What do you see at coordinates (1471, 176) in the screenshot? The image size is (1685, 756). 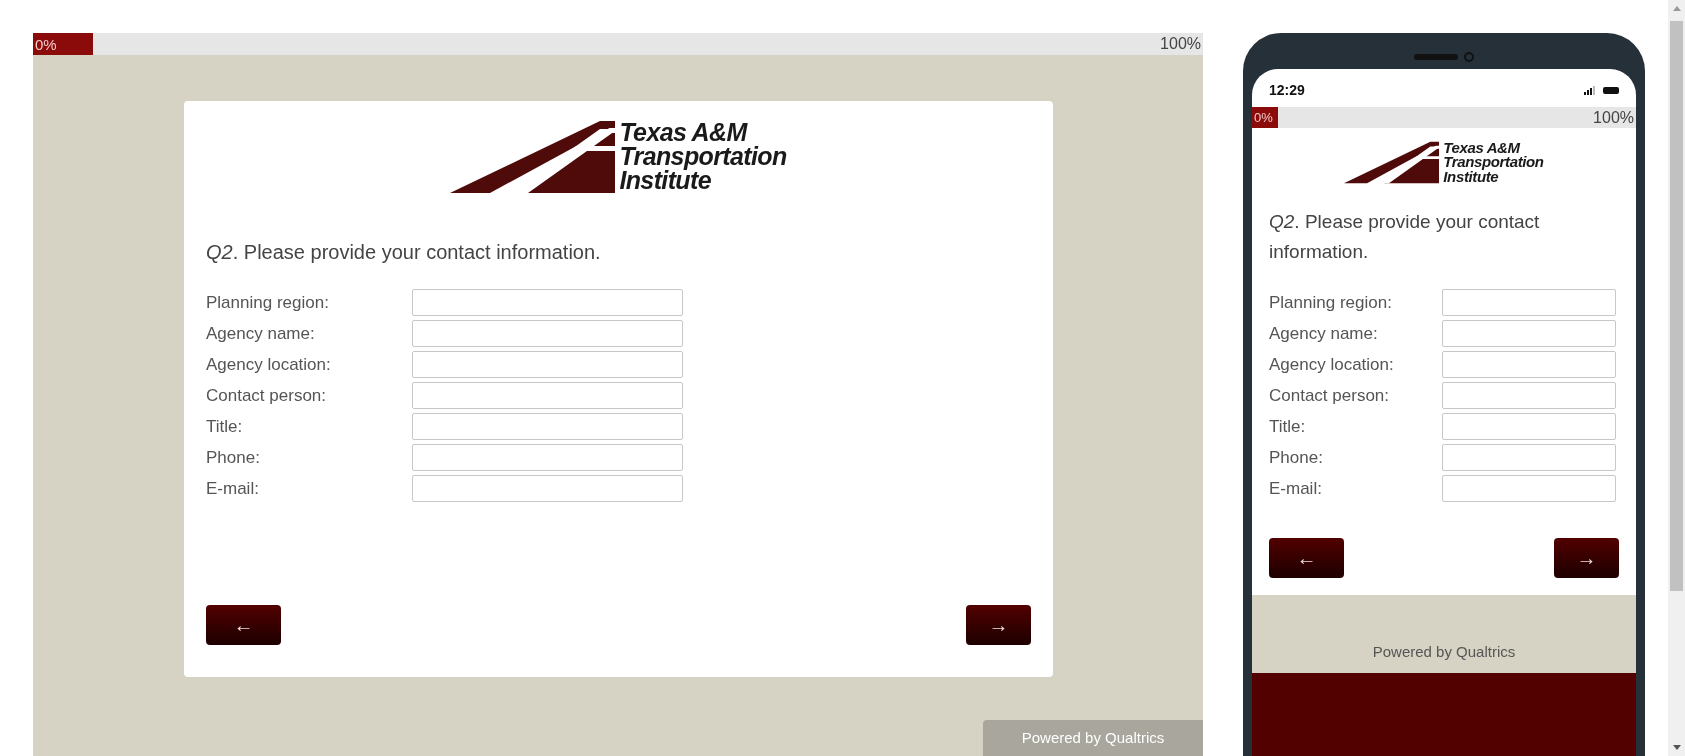 I see `logo-text: Institute` at bounding box center [1471, 176].